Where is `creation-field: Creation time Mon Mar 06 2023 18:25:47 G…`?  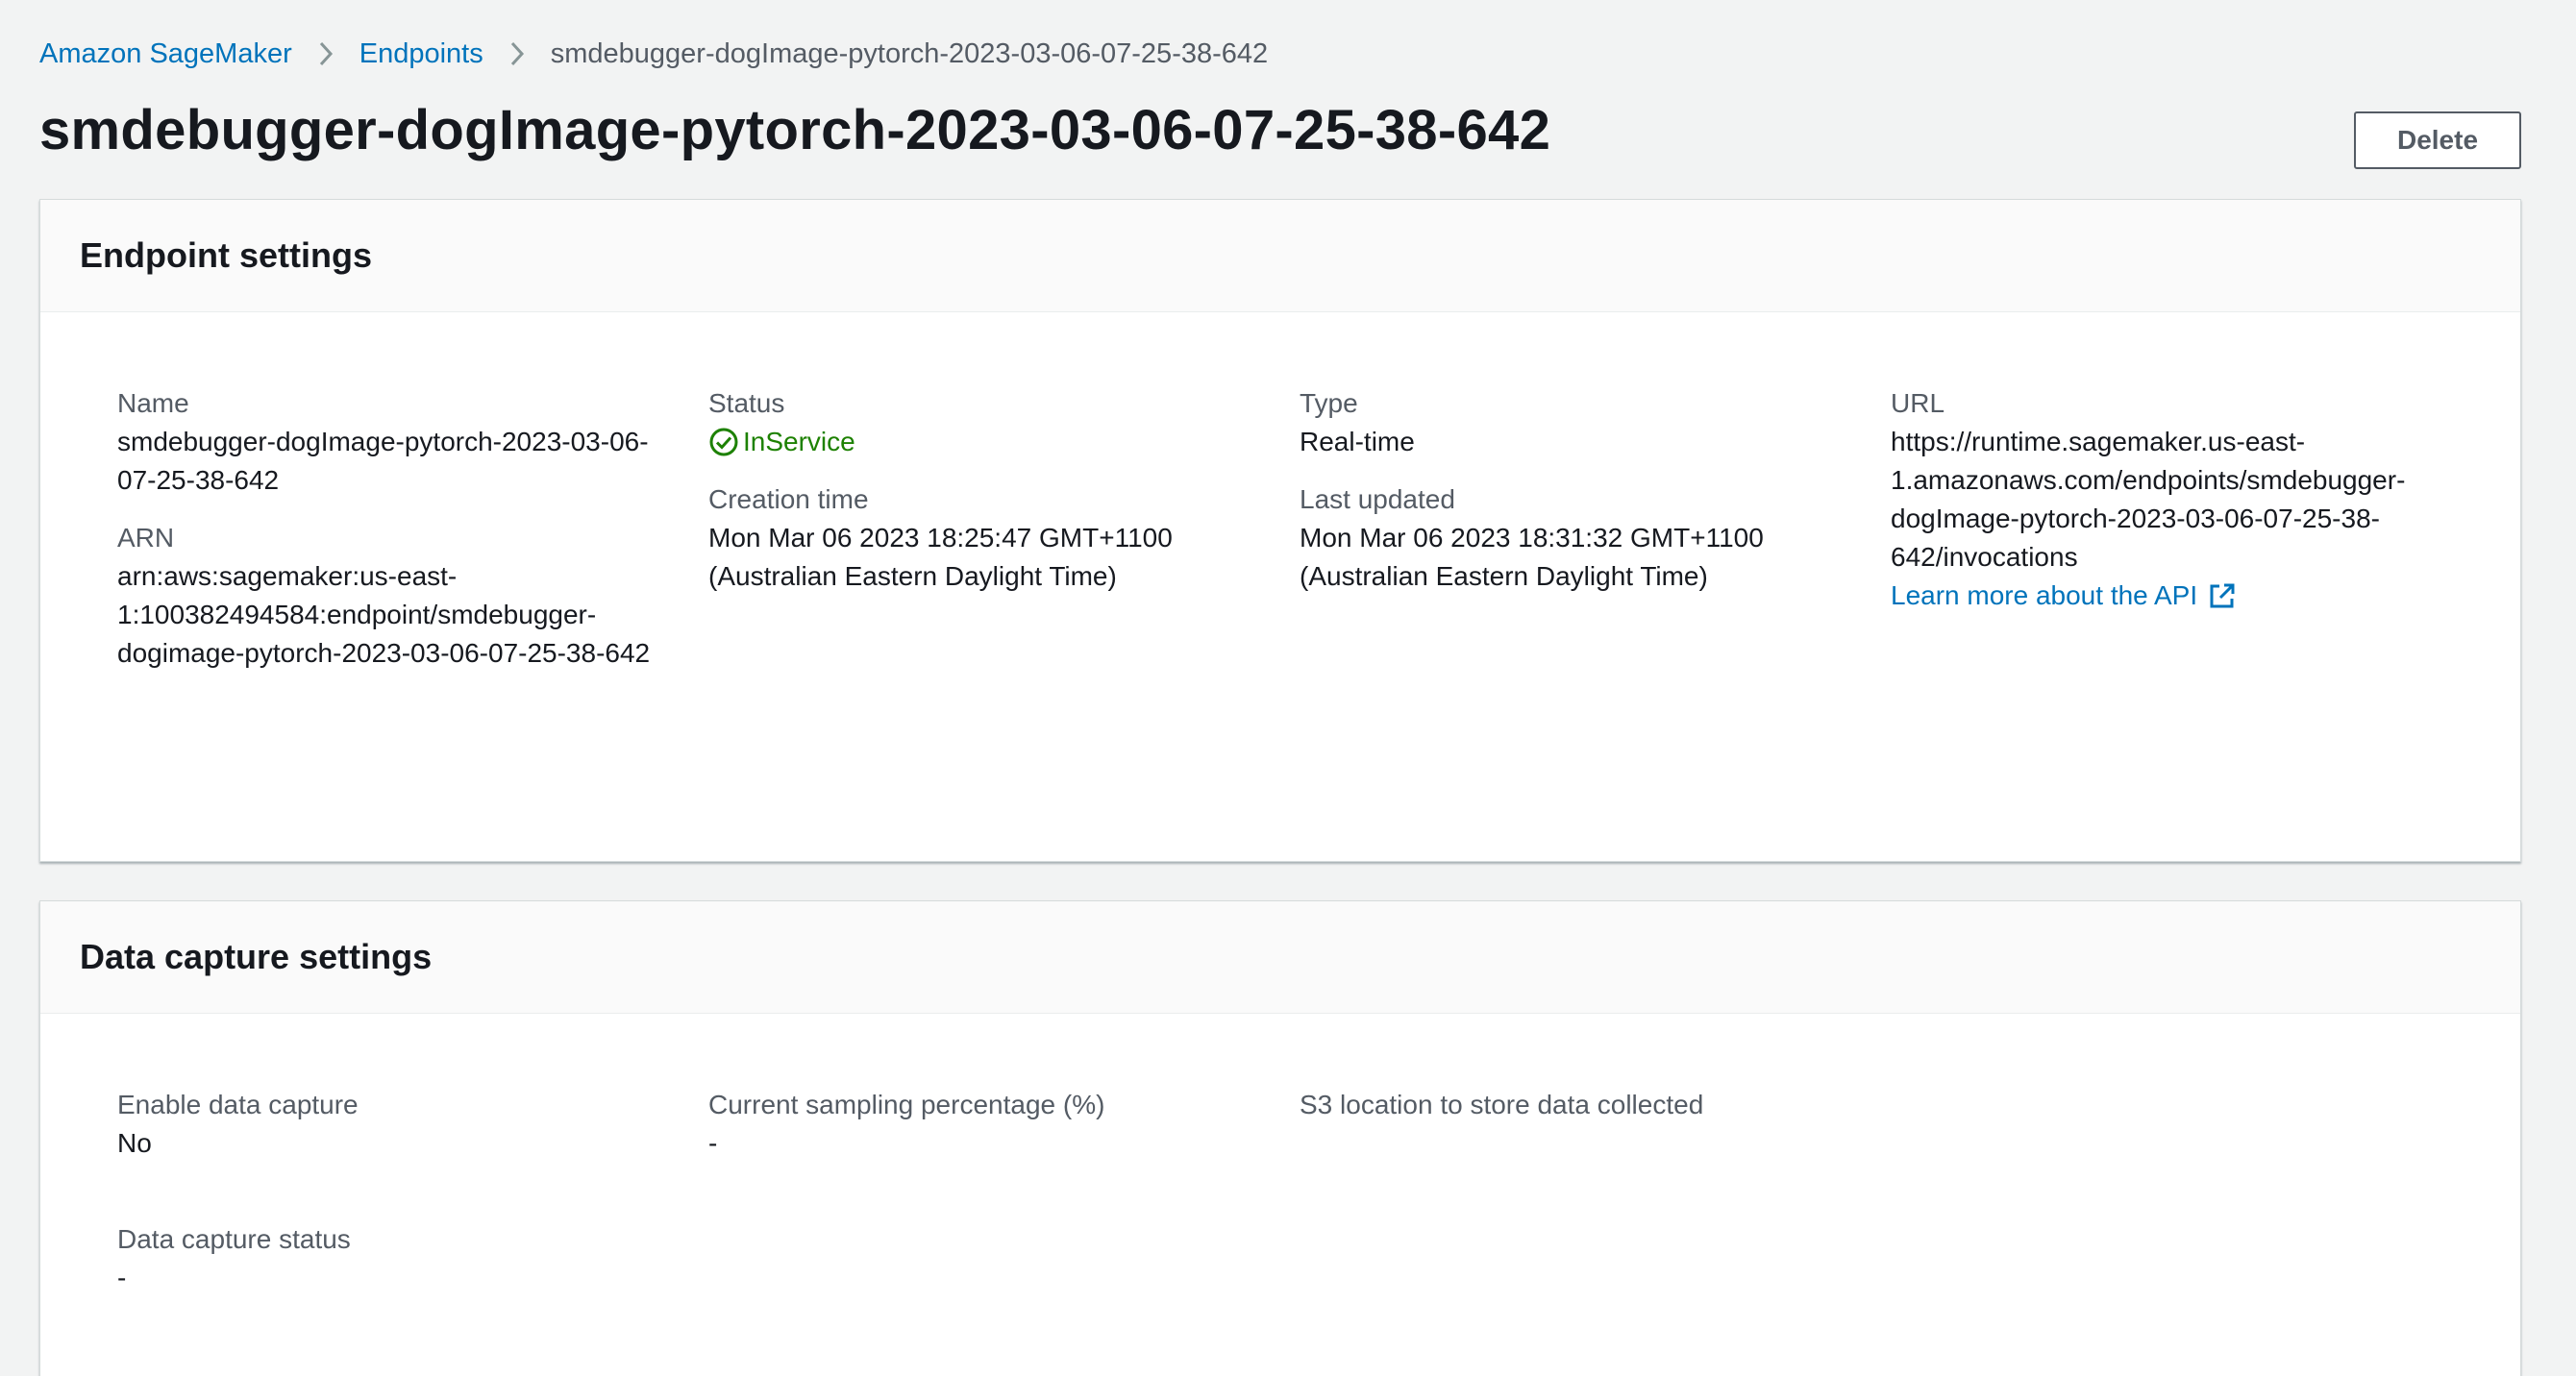 creation-field: Creation time Mon Mar 06 2023 18:25:47 G… is located at coordinates (987, 538).